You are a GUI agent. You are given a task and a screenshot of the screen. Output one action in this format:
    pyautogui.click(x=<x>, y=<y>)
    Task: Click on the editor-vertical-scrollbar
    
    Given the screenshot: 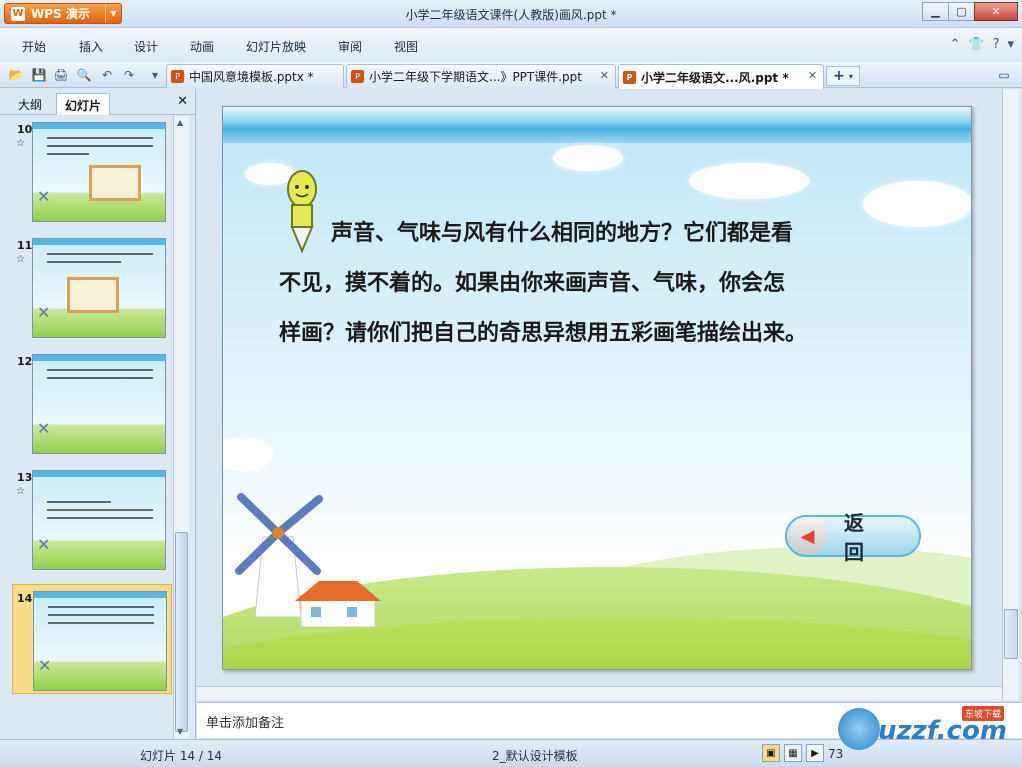 What is the action you would take?
    pyautogui.click(x=1010, y=394)
    